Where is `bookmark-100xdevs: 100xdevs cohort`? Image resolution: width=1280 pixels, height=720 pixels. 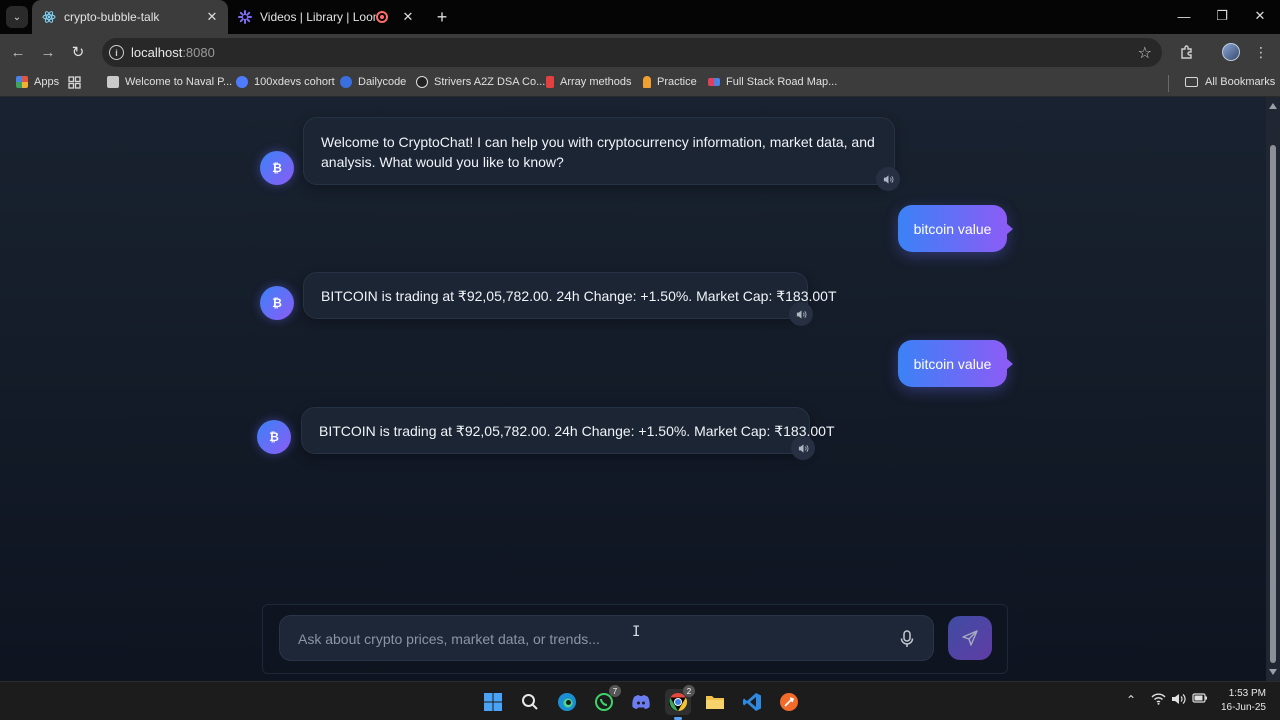
bookmark-100xdevs: 100xdevs cohort is located at coordinates (285, 82).